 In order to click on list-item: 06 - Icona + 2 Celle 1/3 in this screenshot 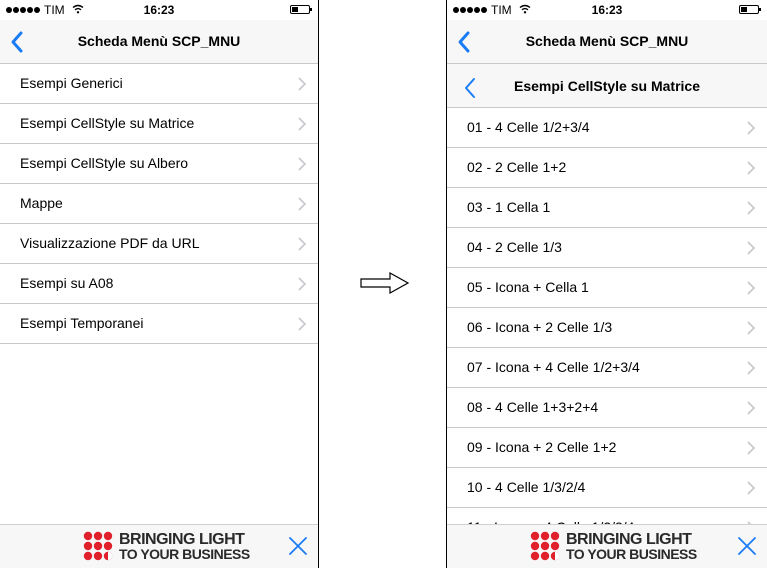, I will do `click(607, 328)`.